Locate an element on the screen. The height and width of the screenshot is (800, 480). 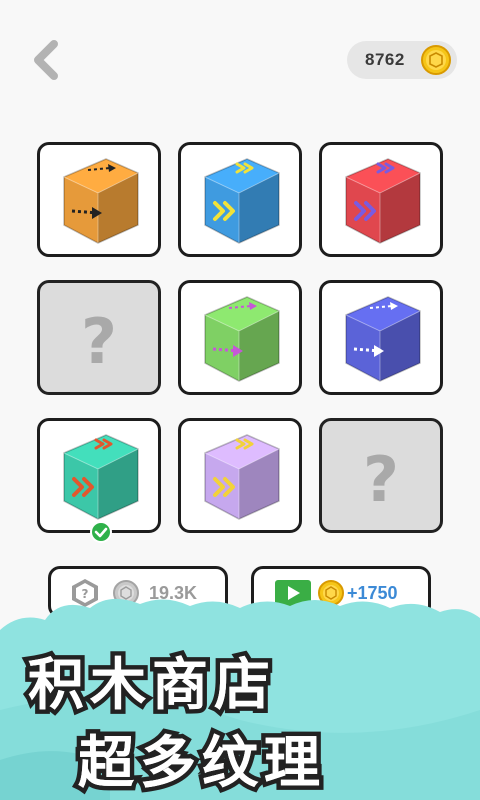
gold-coin-icon is located at coordinates (436, 60).